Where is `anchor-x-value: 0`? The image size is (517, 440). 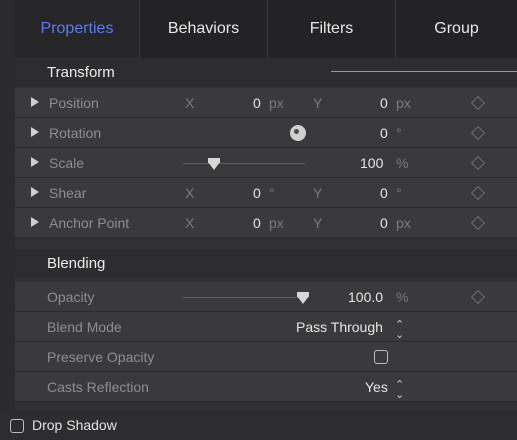 anchor-x-value: 0 is located at coordinates (257, 223).